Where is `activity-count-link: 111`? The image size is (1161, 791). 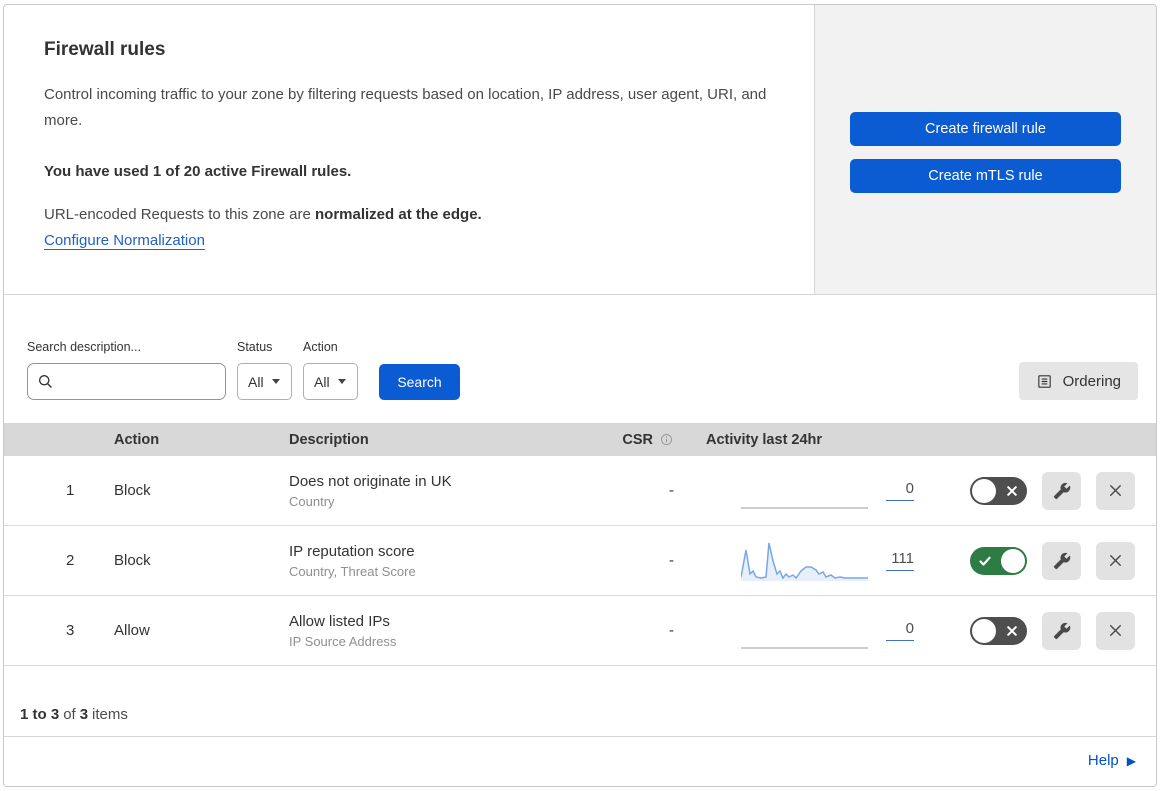 activity-count-link: 111 is located at coordinates (900, 561).